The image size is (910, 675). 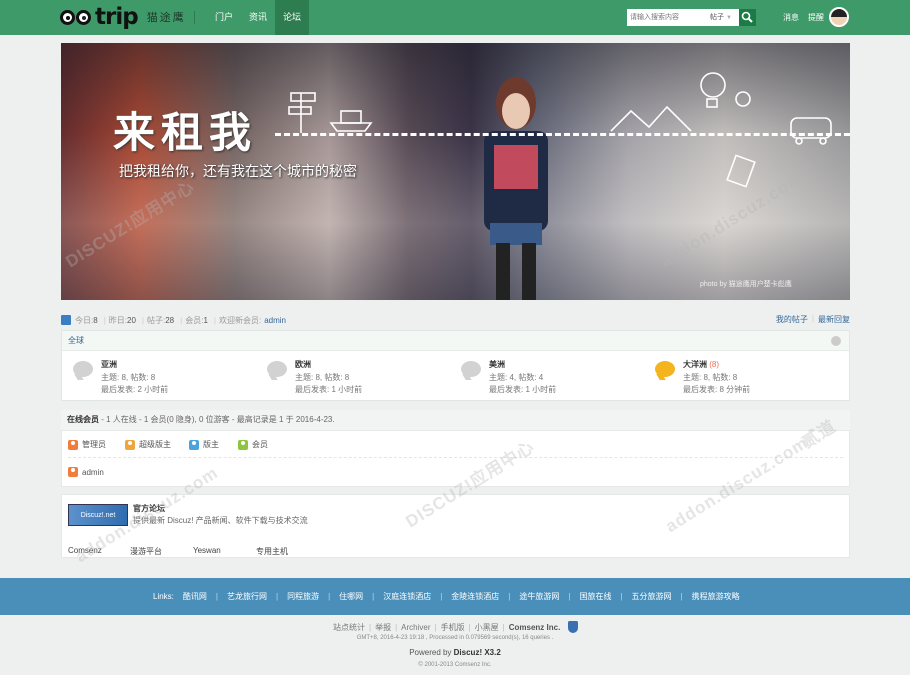 I want to click on footer-link: 艺龙旅行网, so click(x=247, y=596).